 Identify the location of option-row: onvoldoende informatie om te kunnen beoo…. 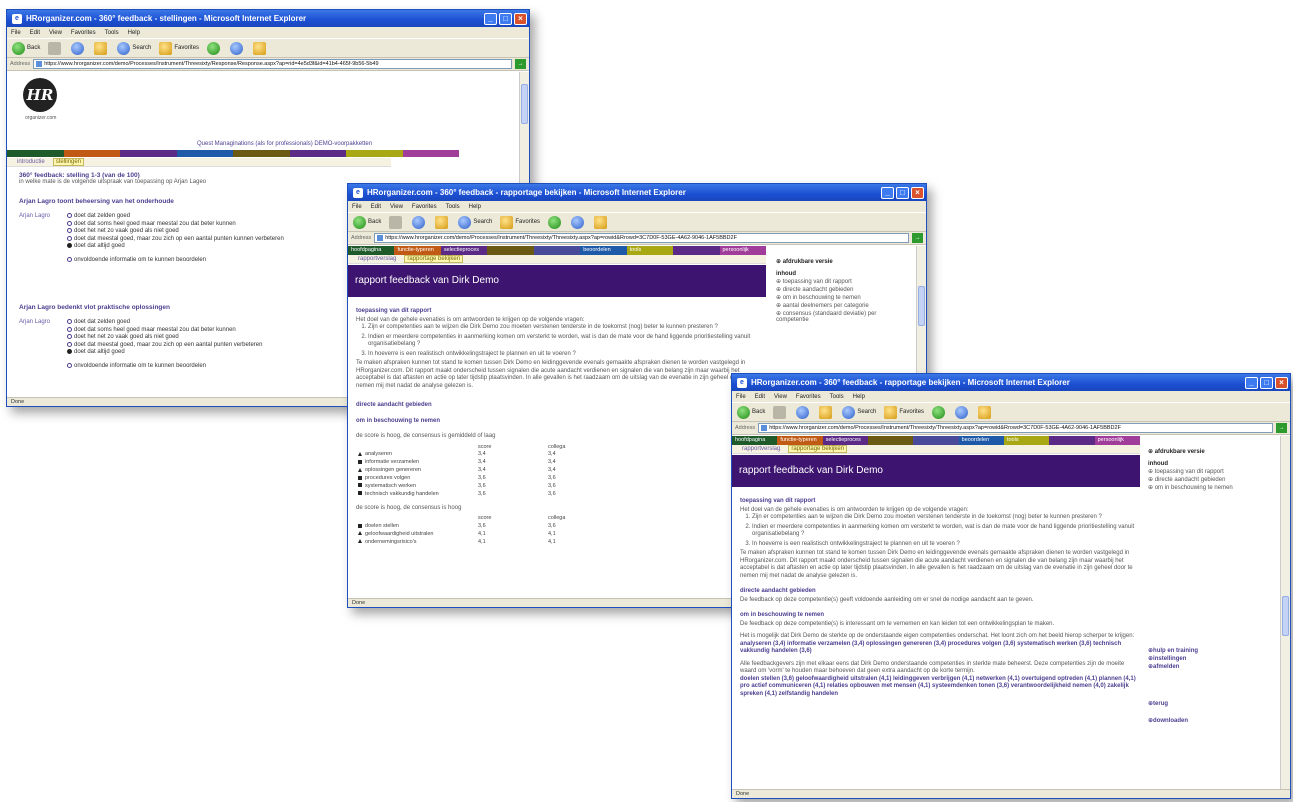
(175, 260).